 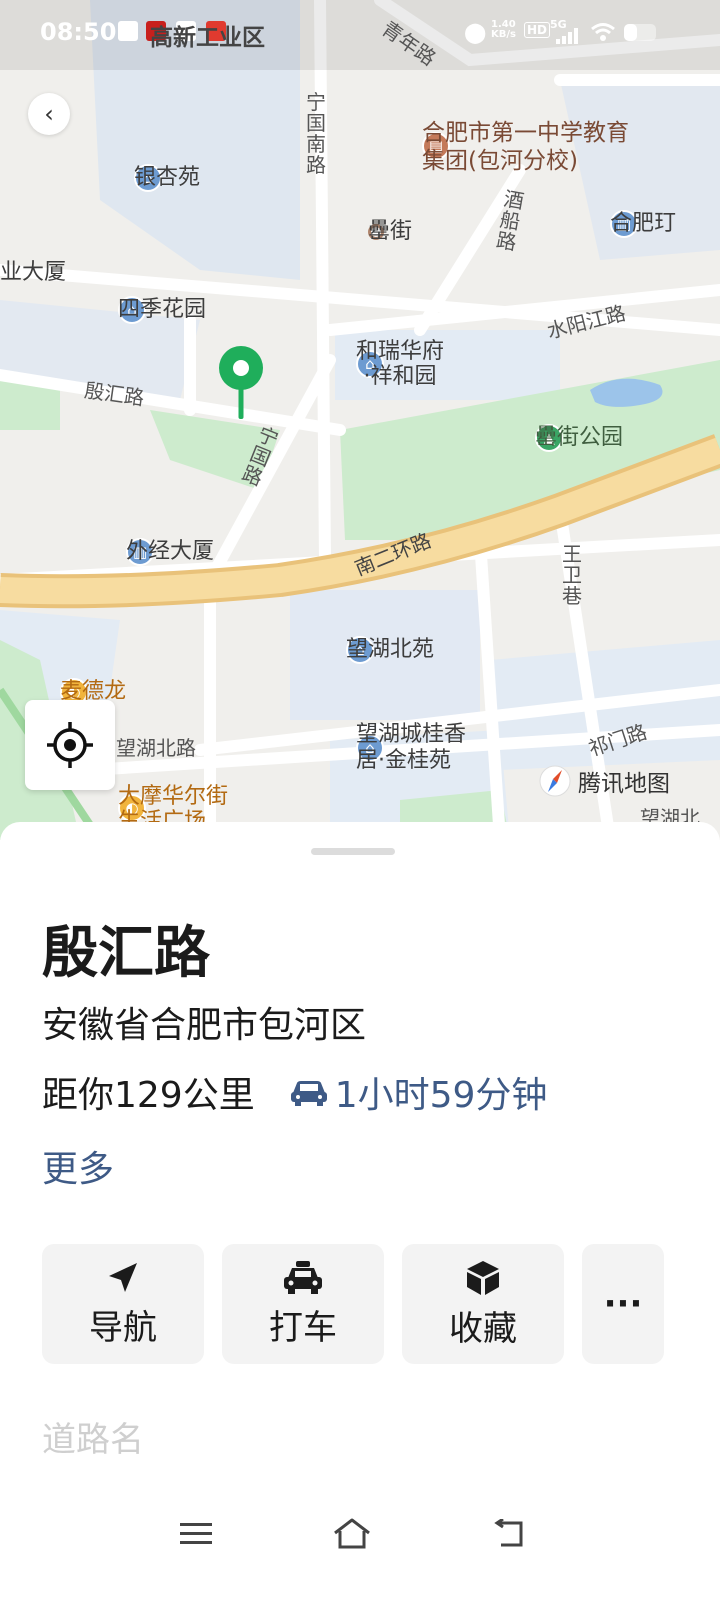 I want to click on signal-icon, so click(x=567, y=36).